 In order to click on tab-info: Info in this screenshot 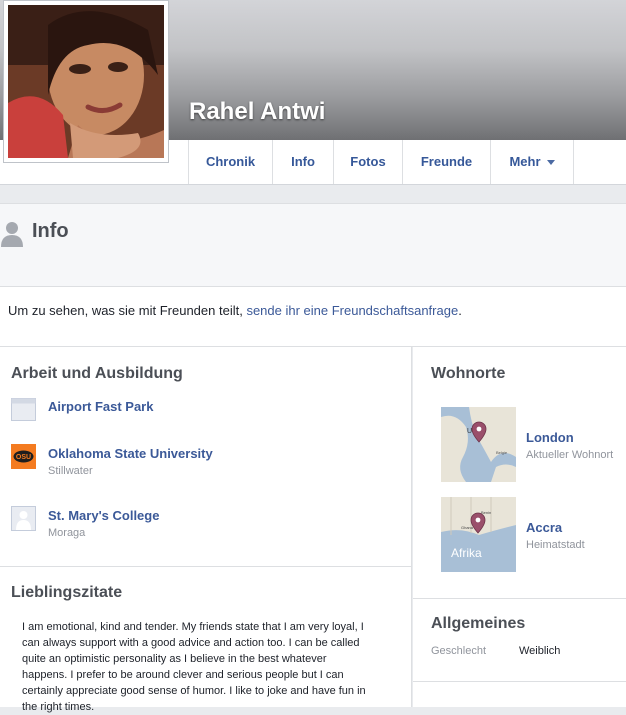, I will do `click(302, 162)`.